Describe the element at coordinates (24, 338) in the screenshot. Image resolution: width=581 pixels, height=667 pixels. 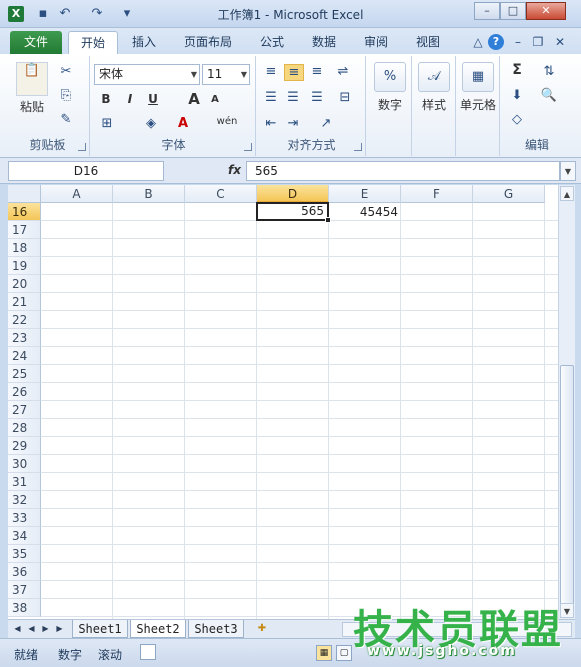
I see `row-header-23: 23` at that location.